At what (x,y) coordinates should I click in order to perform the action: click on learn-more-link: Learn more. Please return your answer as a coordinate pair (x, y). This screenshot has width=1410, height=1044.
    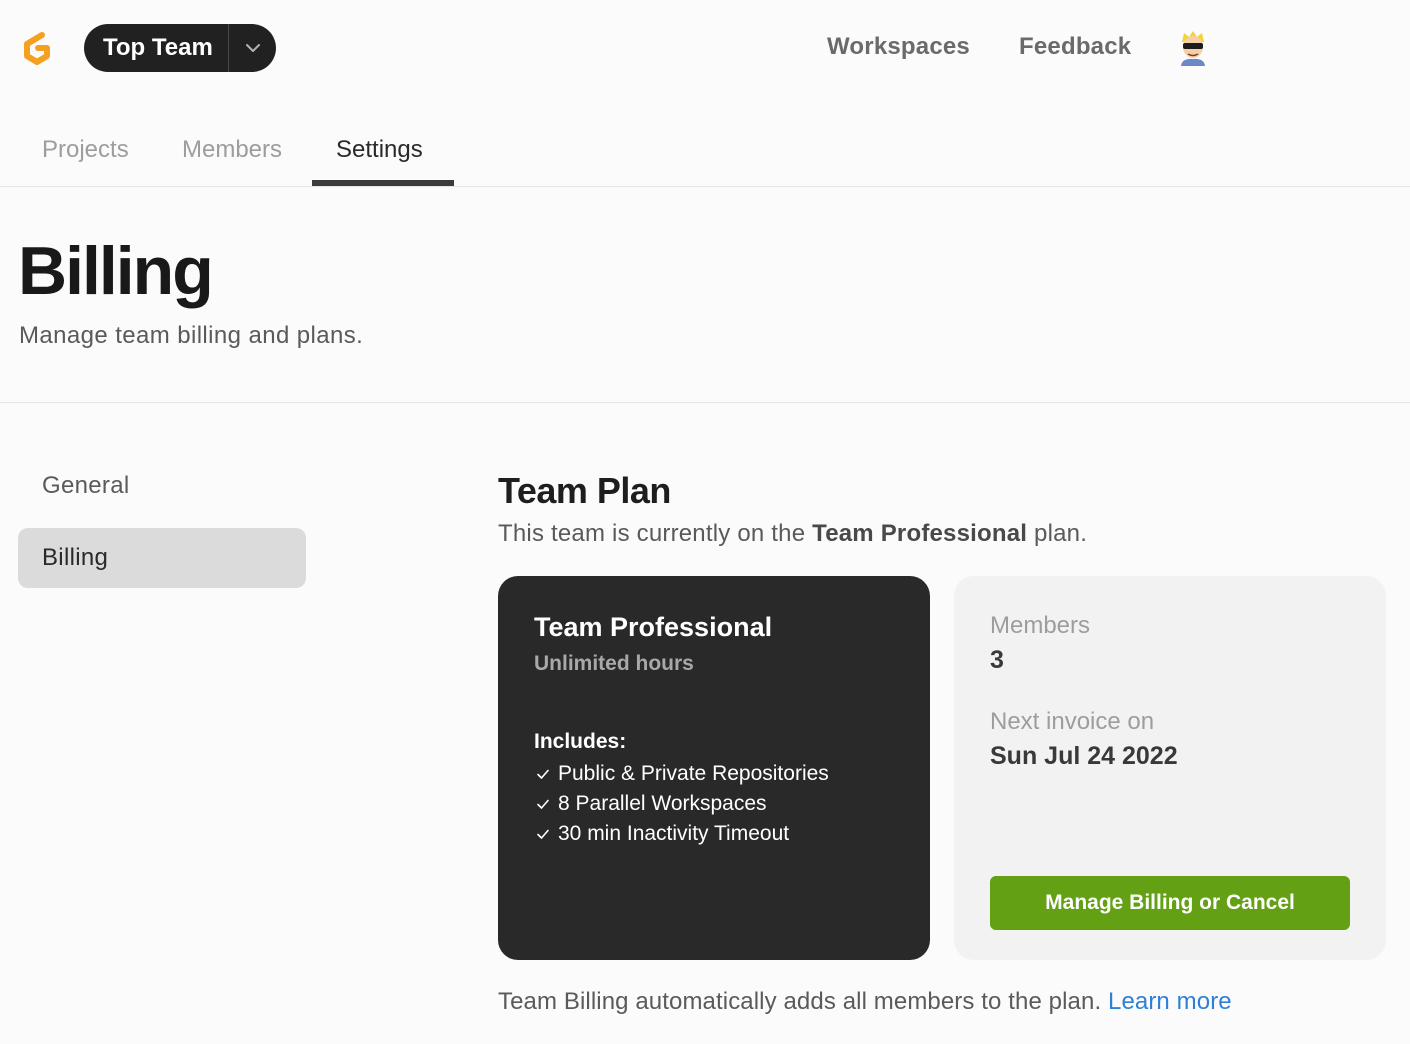
    Looking at the image, I should click on (1170, 1001).